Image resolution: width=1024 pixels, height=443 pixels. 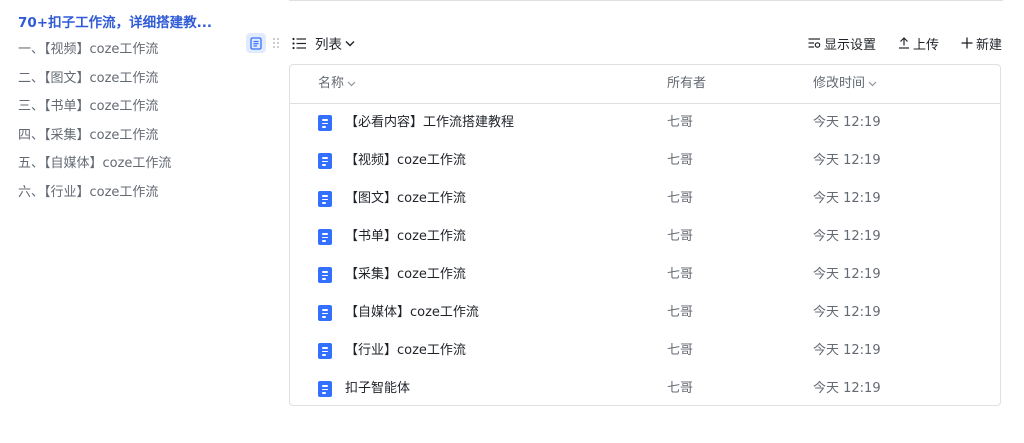 What do you see at coordinates (405, 350) in the screenshot?
I see `file-name: 【行业】coze工作流` at bounding box center [405, 350].